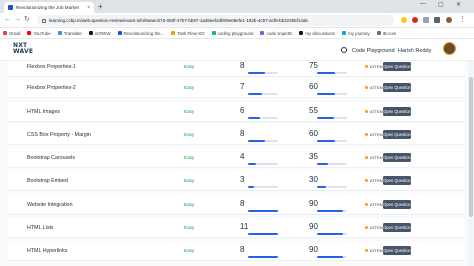  I want to click on forward-icon: →, so click(17, 20).